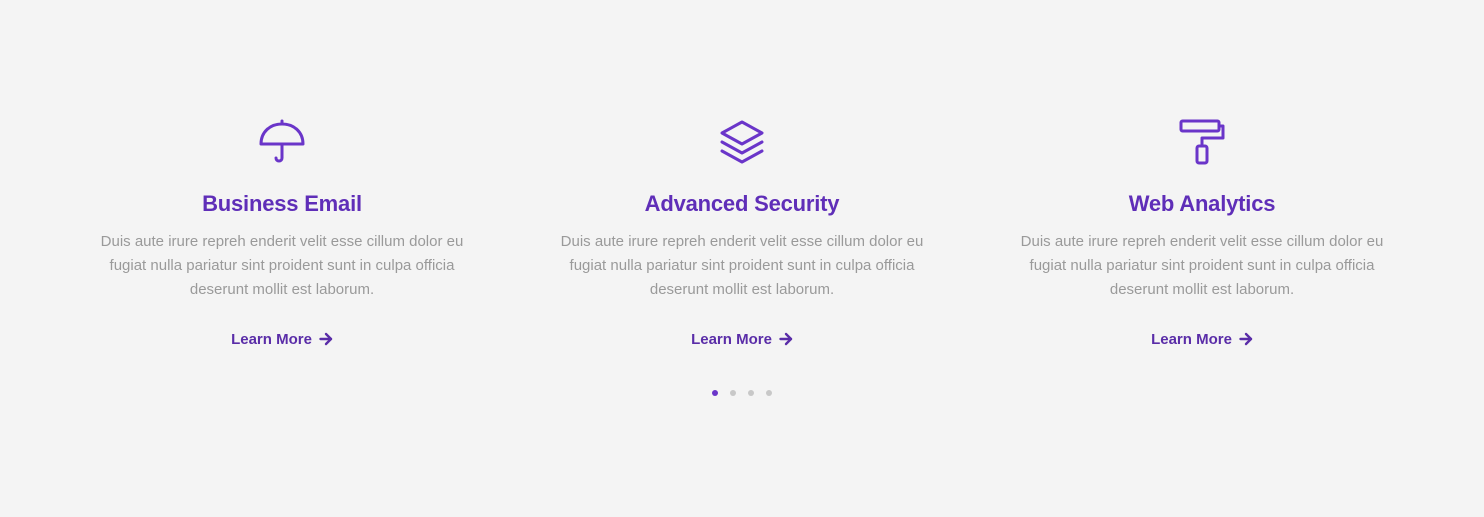 Image resolution: width=1484 pixels, height=517 pixels. I want to click on layers-icon, so click(742, 142).